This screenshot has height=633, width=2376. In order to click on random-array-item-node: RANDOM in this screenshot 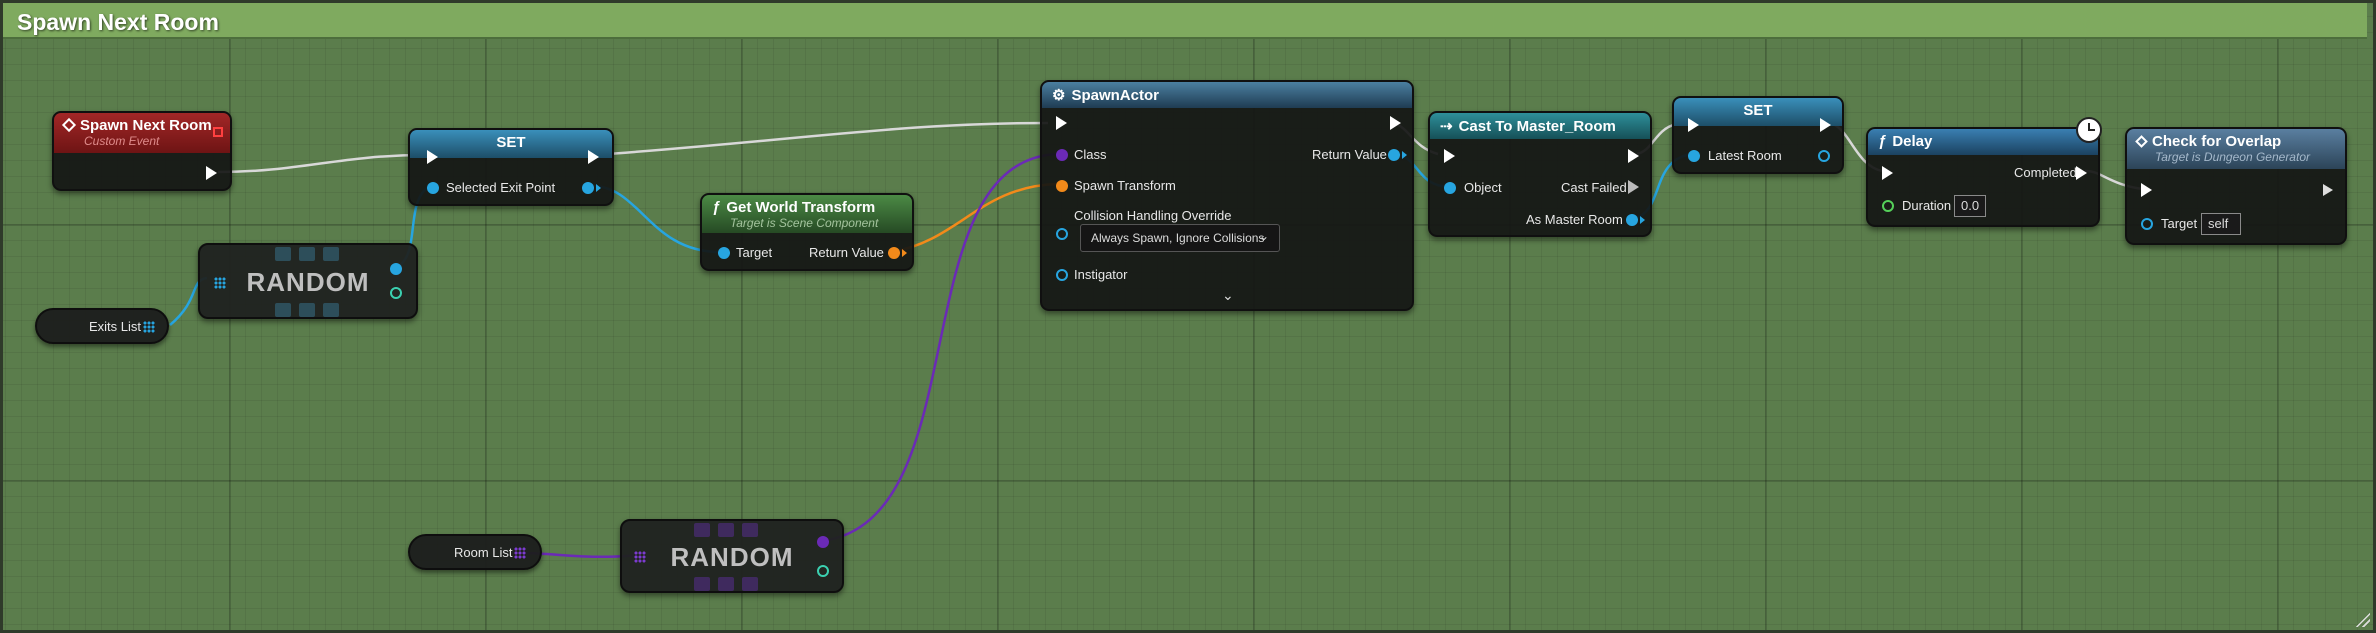, I will do `click(308, 281)`.